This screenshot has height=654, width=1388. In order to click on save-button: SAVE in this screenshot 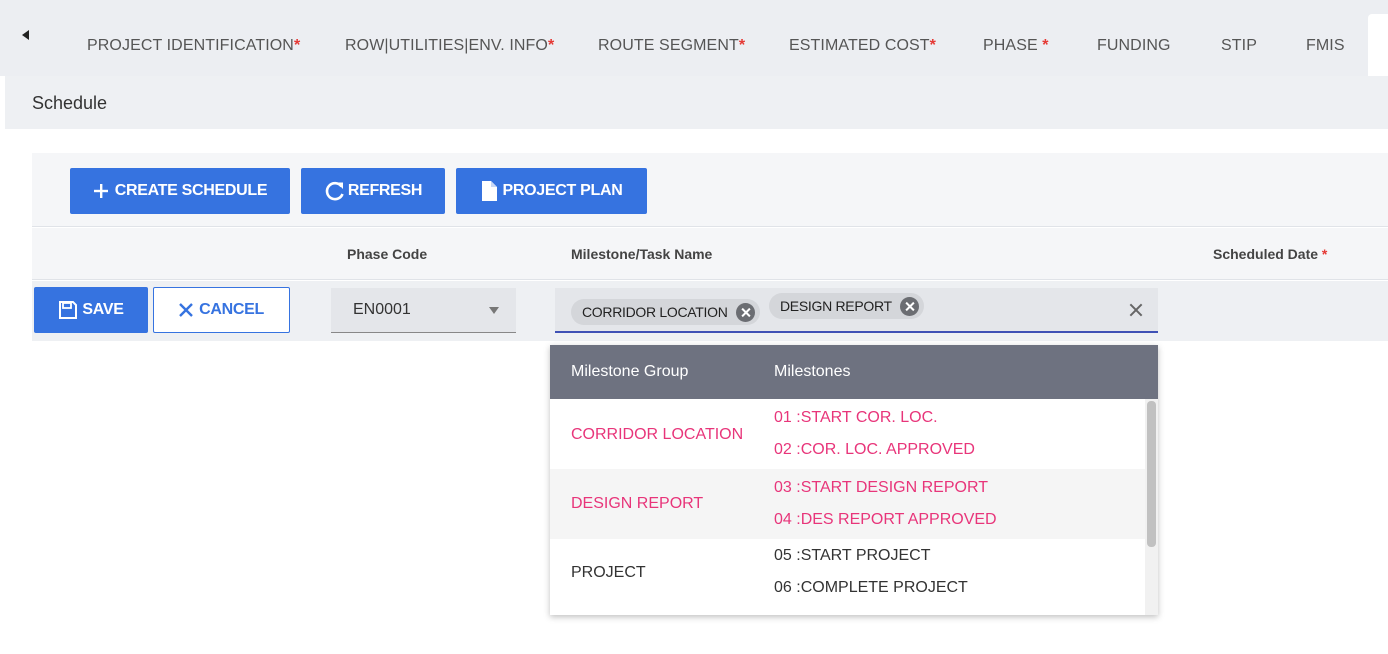, I will do `click(91, 310)`.